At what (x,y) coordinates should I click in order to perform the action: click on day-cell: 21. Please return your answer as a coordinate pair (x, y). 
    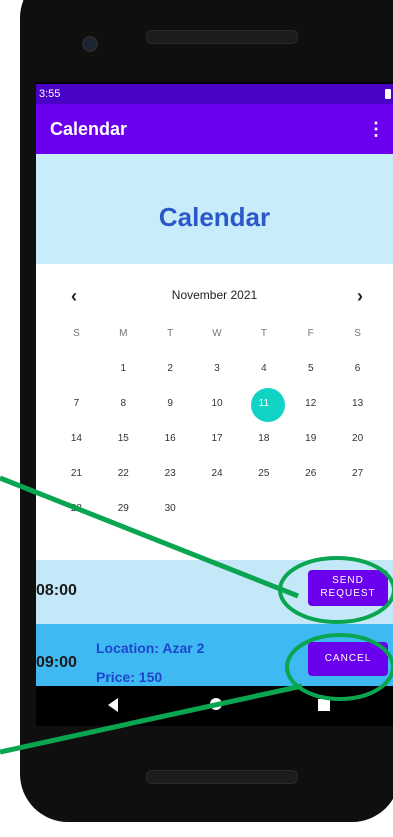
    Looking at the image, I should click on (76, 481).